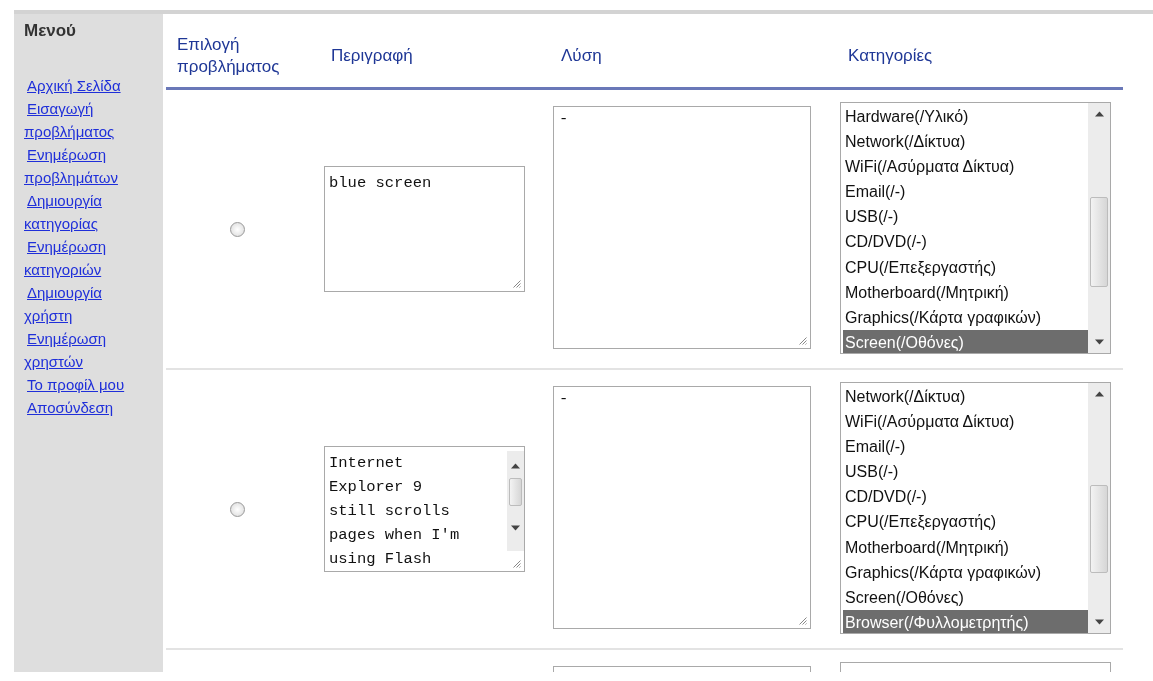  I want to click on nav-link: Ενημέρωση προβλημάτων, so click(85, 165).